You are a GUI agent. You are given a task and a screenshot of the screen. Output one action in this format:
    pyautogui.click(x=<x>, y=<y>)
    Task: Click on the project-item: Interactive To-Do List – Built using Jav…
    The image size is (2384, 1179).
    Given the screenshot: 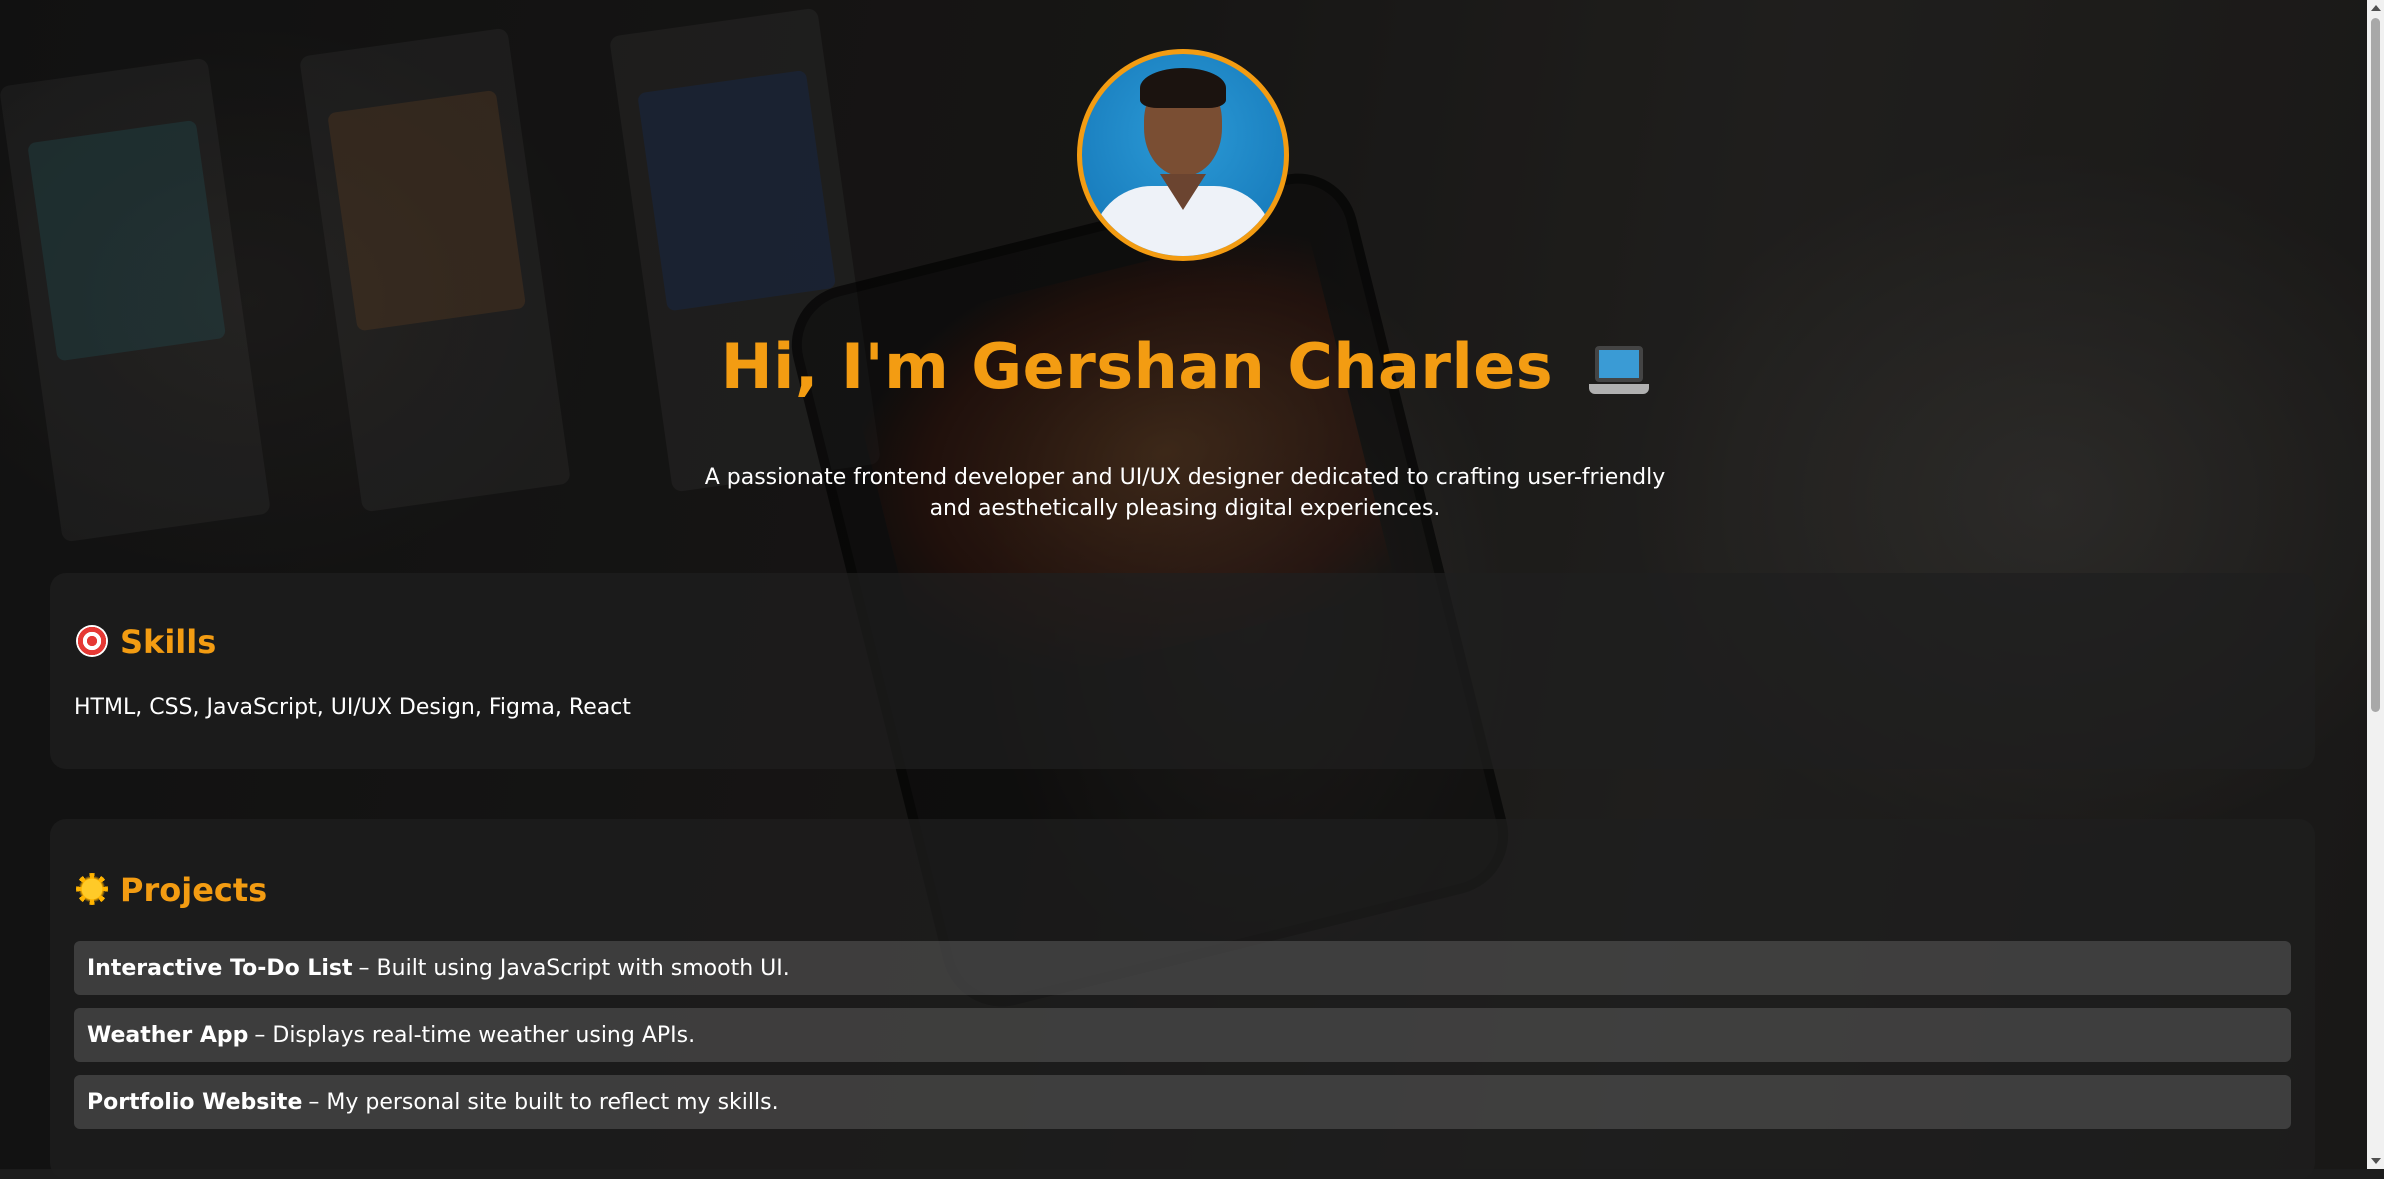 What is the action you would take?
    pyautogui.click(x=1182, y=968)
    